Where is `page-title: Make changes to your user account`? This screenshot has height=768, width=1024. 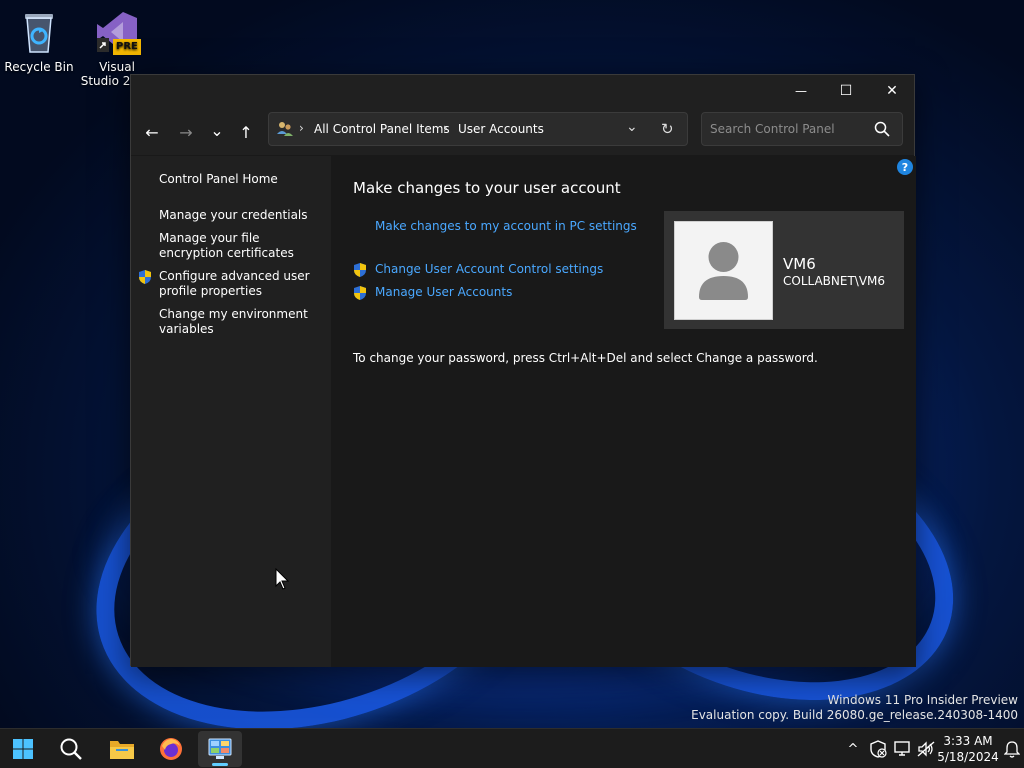 page-title: Make changes to your user account is located at coordinates (487, 188).